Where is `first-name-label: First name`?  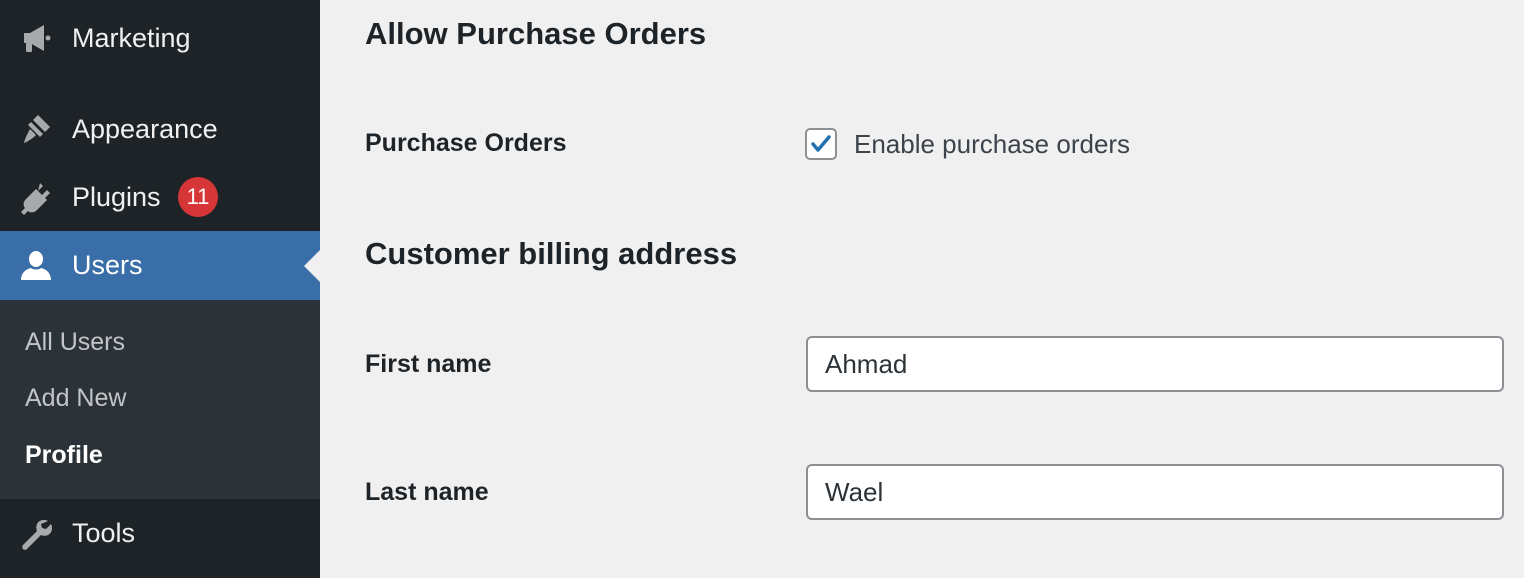
first-name-label: First name is located at coordinates (428, 364).